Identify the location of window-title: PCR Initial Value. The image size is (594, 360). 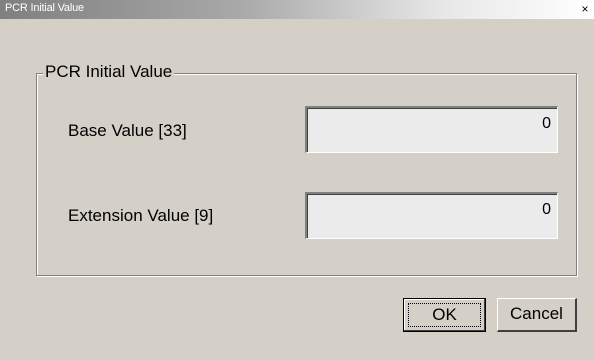
(44, 8).